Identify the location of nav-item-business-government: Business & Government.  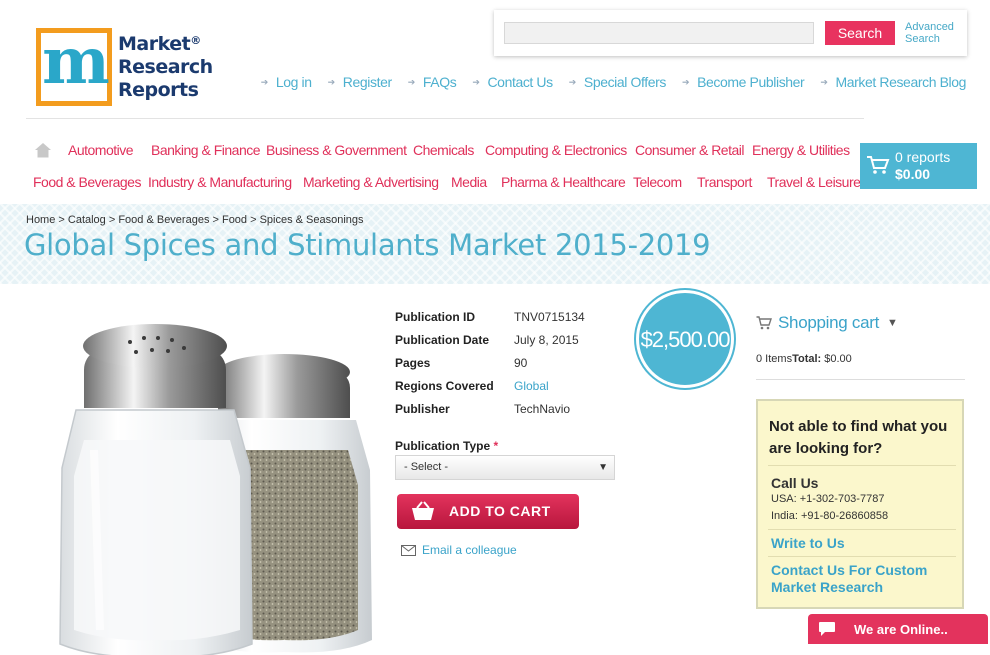
(336, 150).